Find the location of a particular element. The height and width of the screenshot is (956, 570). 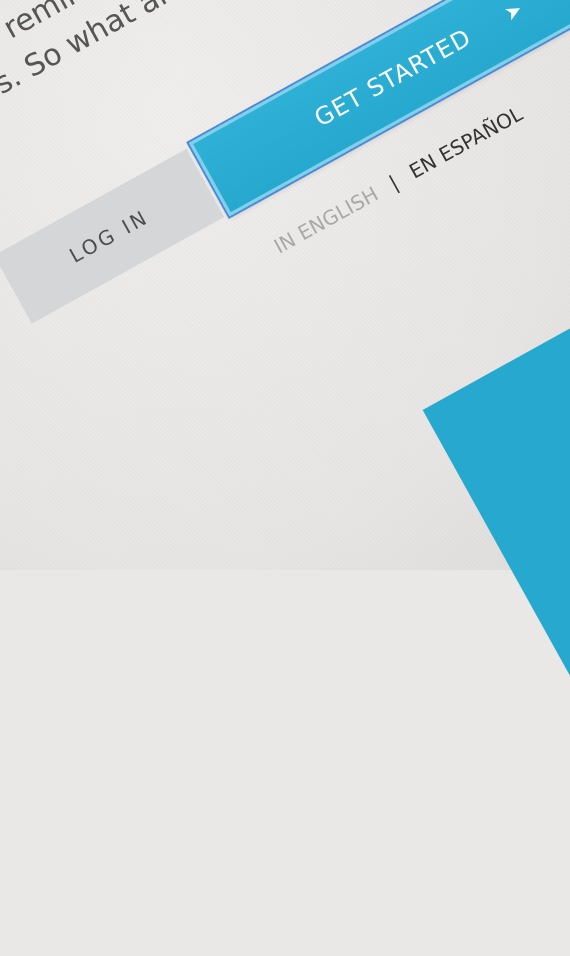

login-button-label: LOG IN is located at coordinates (109, 236).